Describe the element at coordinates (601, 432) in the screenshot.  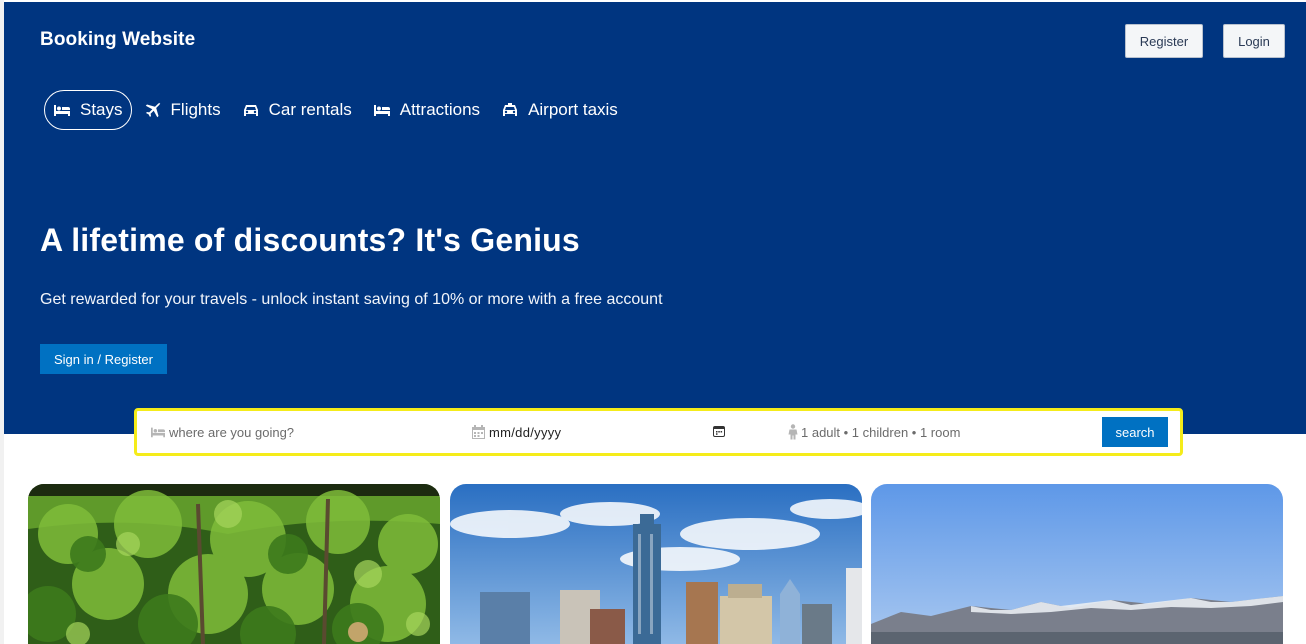
I see `date-field: mm/dd/yyyy` at that location.